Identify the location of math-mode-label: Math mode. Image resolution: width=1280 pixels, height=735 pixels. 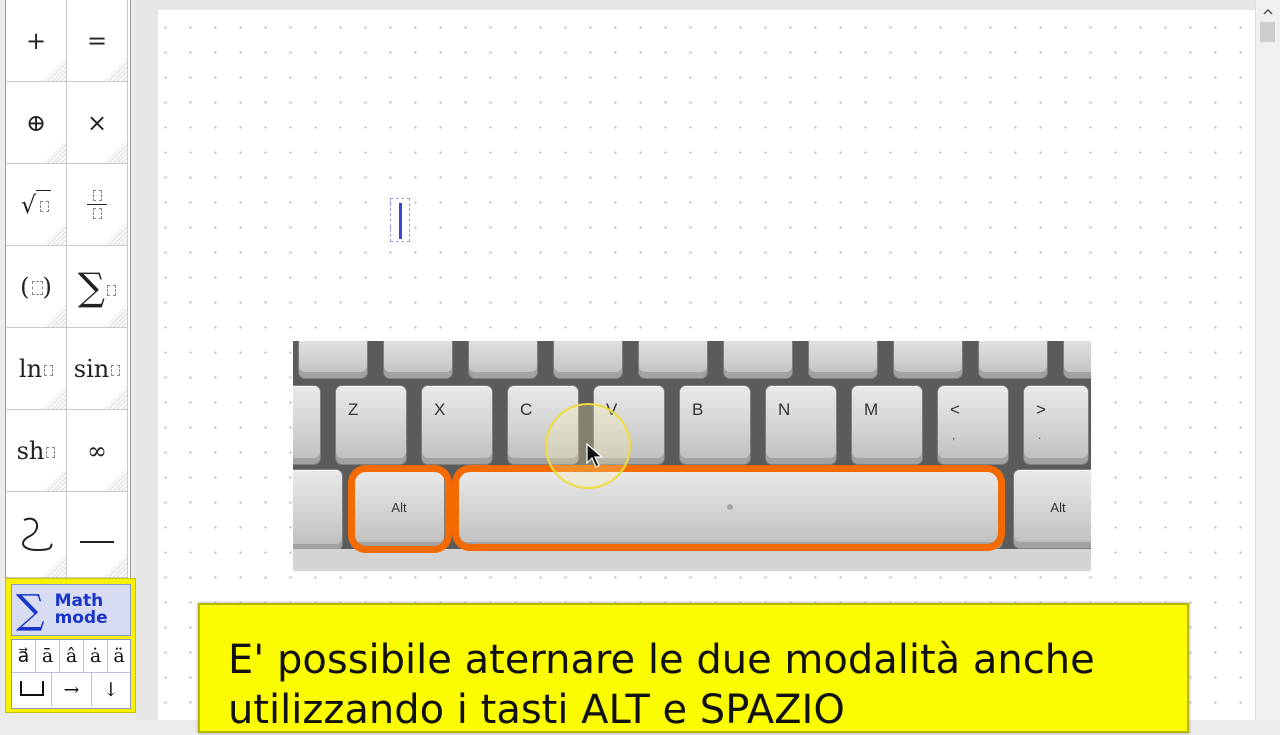
(81, 609).